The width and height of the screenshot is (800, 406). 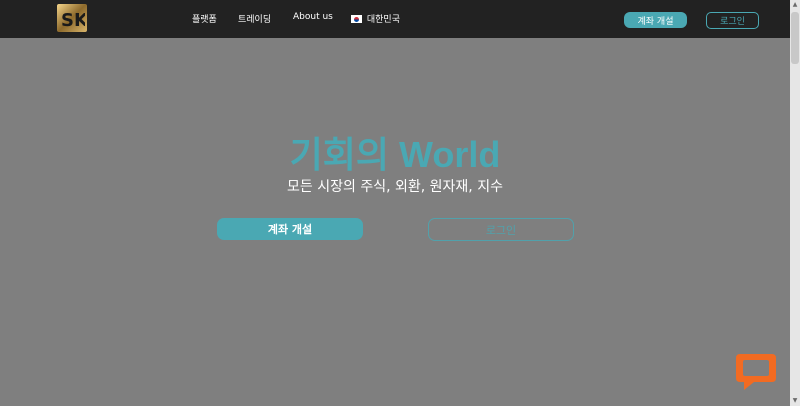 What do you see at coordinates (756, 372) in the screenshot?
I see `chat-icon` at bounding box center [756, 372].